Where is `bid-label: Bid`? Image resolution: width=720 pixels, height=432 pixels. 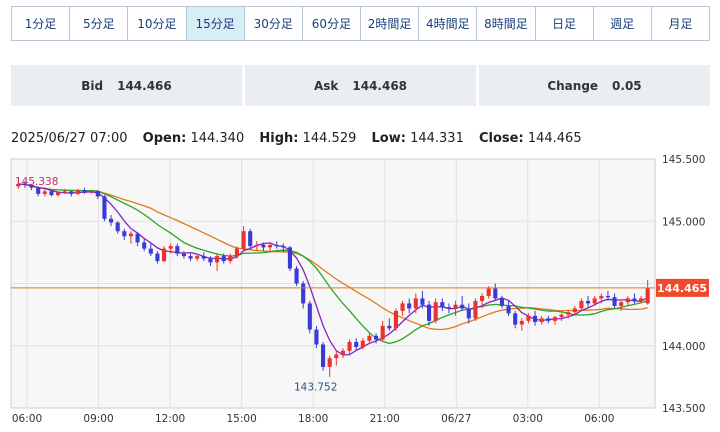 bid-label: Bid is located at coordinates (92, 85).